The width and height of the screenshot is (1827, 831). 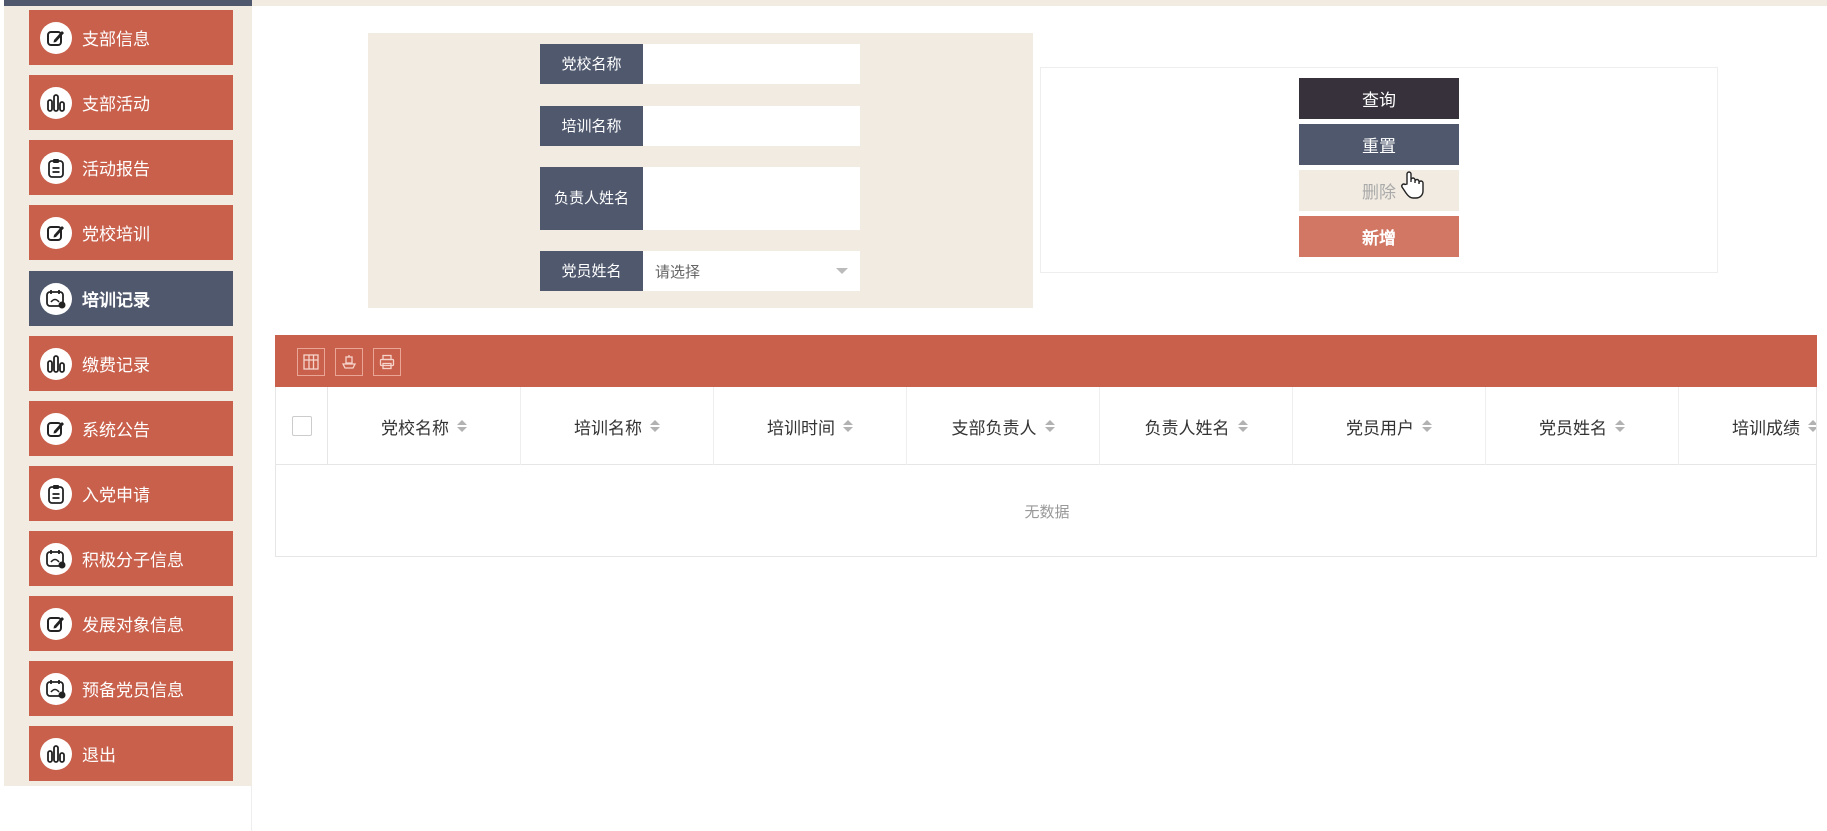 What do you see at coordinates (349, 362) in the screenshot?
I see `export-icon` at bounding box center [349, 362].